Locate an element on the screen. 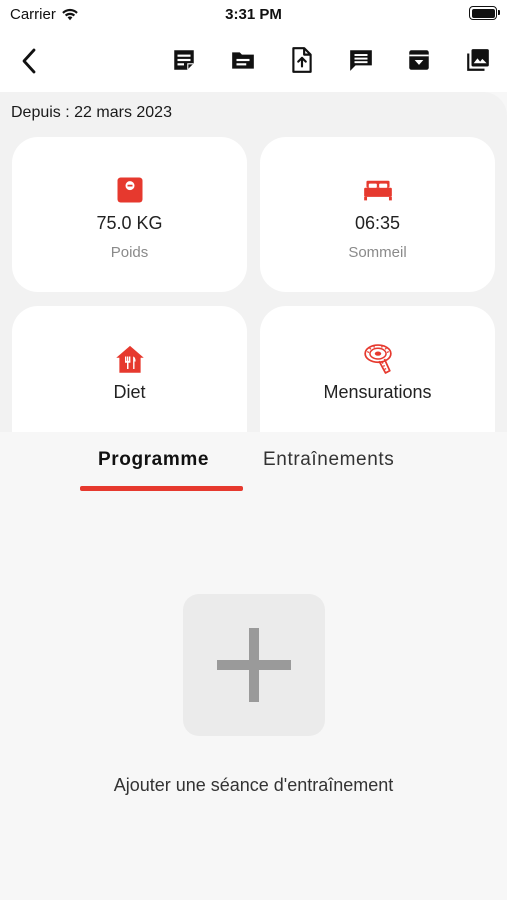 This screenshot has width=507, height=900. plus-icon is located at coordinates (254, 665).